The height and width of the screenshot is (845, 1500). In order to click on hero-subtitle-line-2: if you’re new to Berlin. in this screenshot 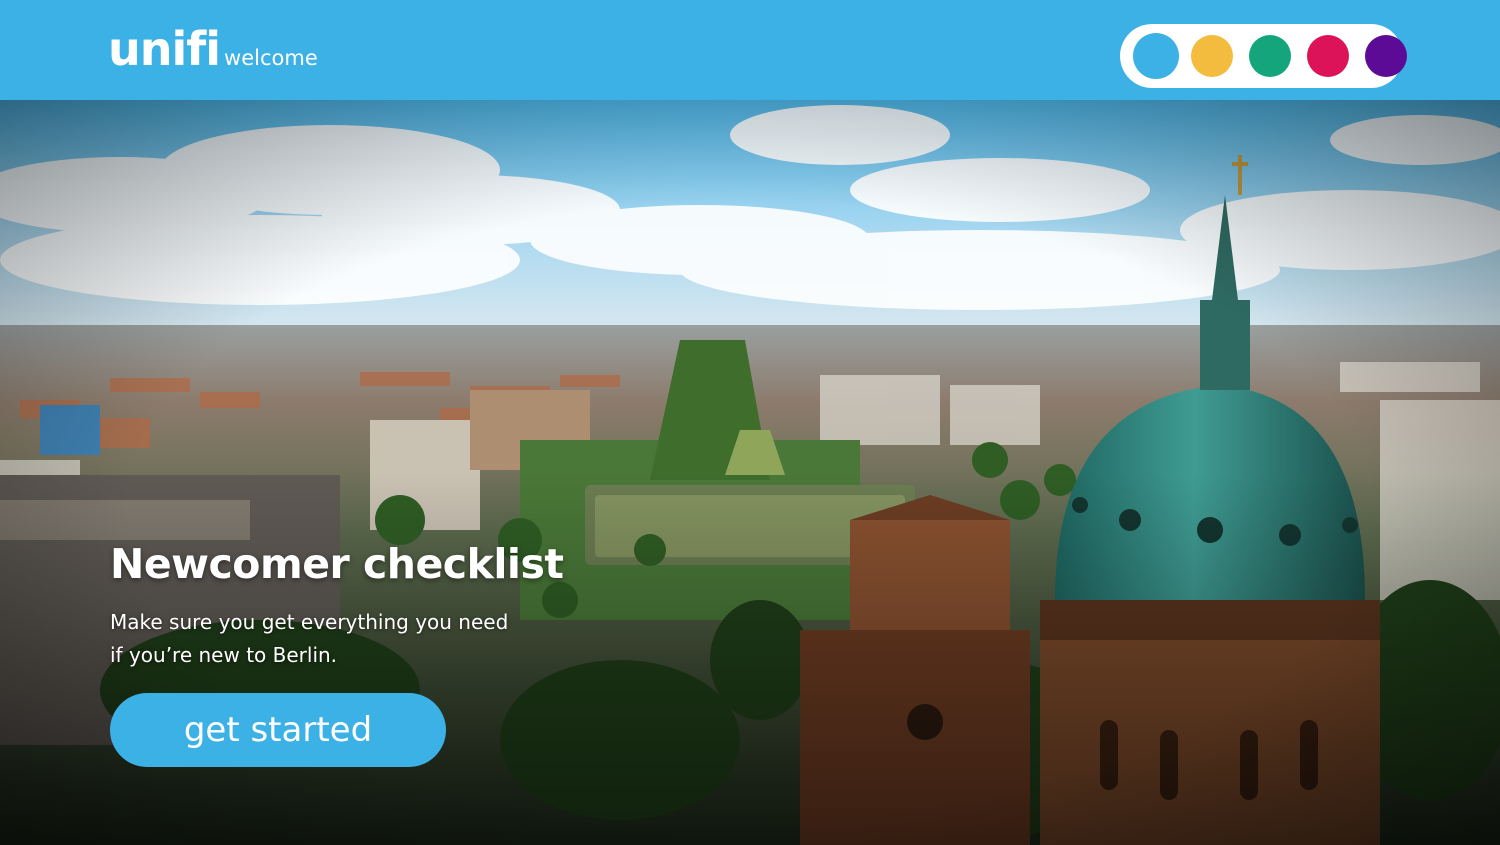, I will do `click(224, 655)`.